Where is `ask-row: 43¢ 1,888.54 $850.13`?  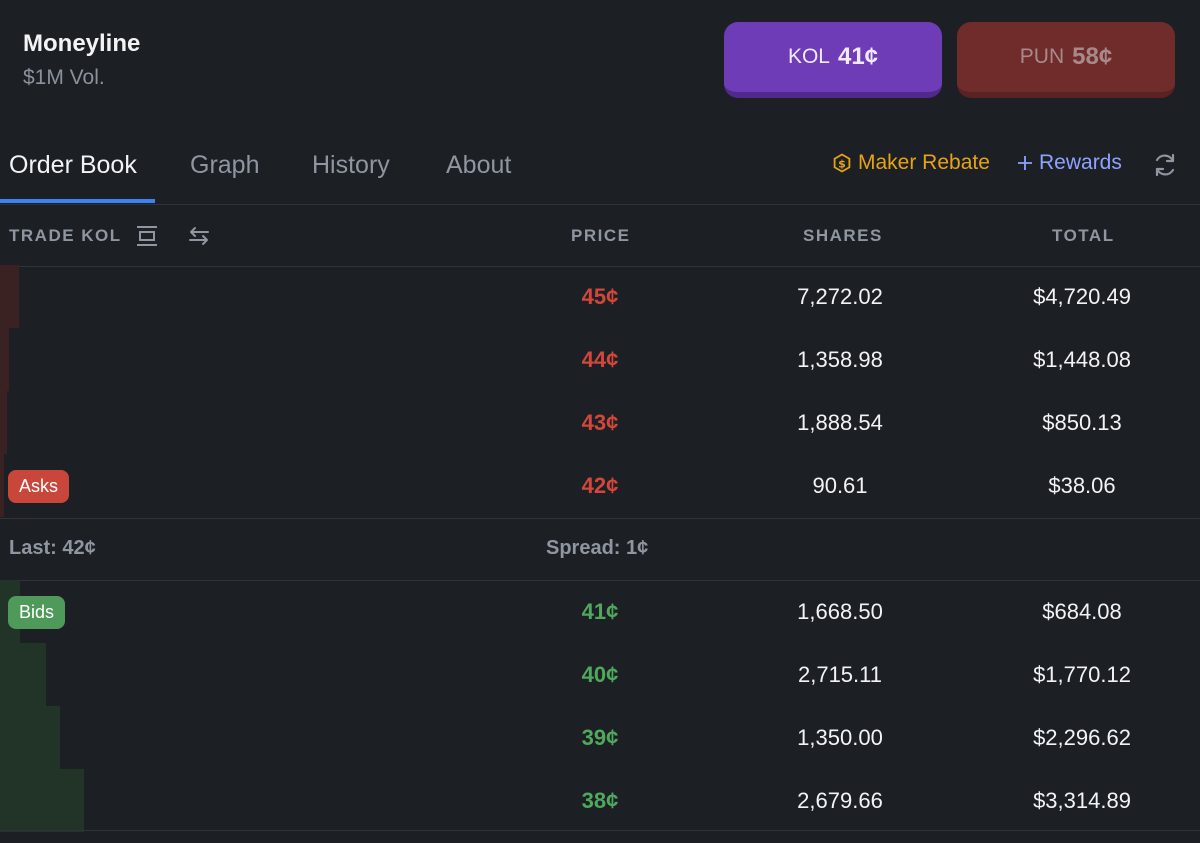
ask-row: 43¢ 1,888.54 $850.13 is located at coordinates (600, 422).